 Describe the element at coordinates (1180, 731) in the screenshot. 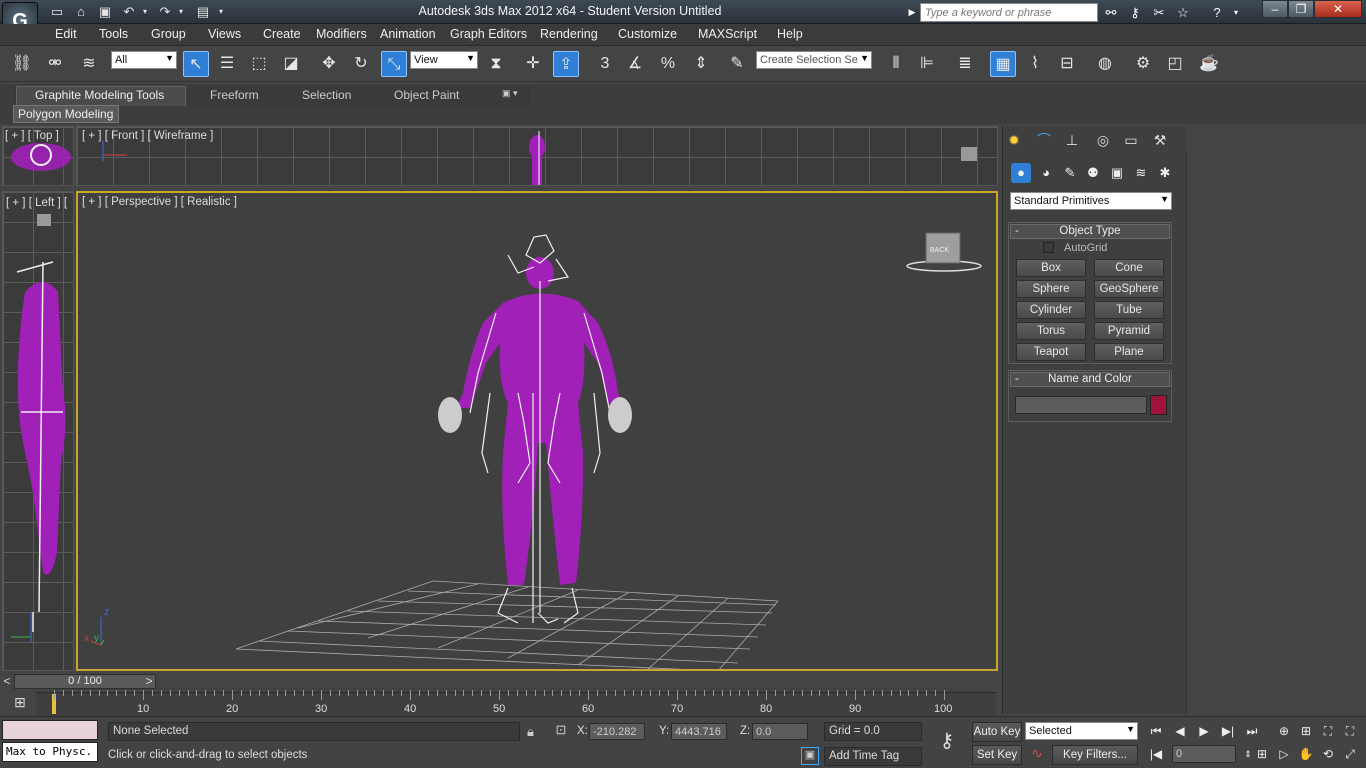

I see `previous-frame-icon: ◀` at that location.